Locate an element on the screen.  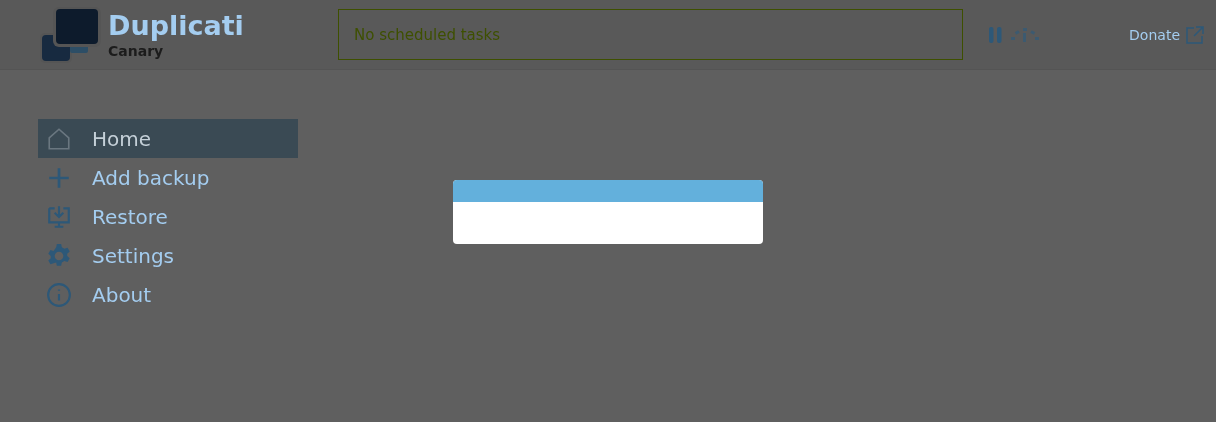
sidebar-item: Home is located at coordinates (168, 138).